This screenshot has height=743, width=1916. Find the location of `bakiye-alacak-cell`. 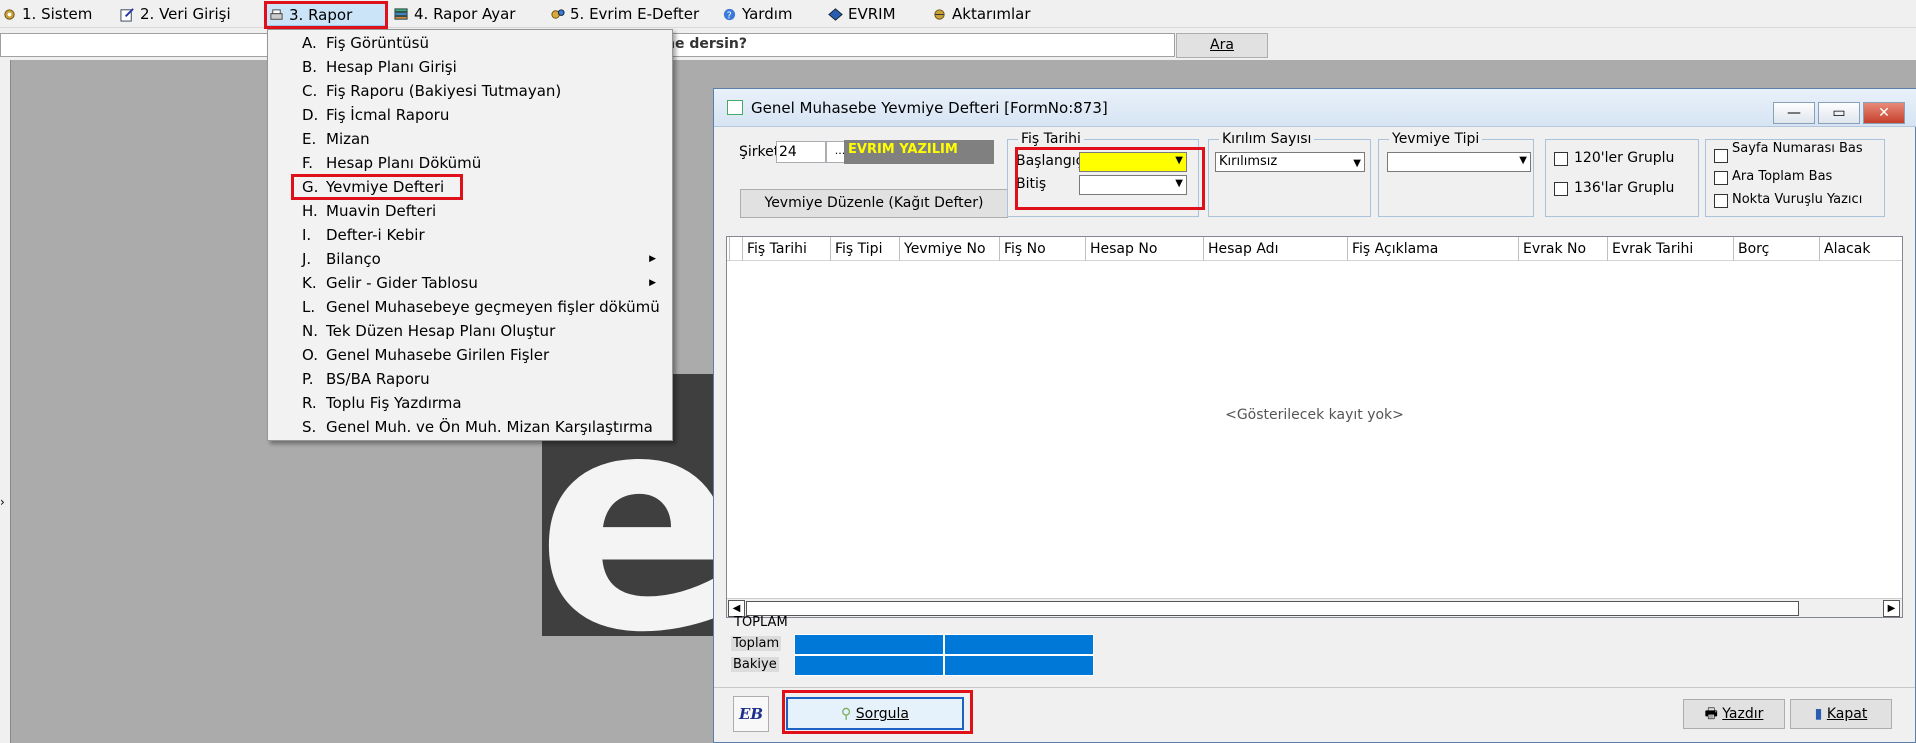

bakiye-alacak-cell is located at coordinates (1019, 665).